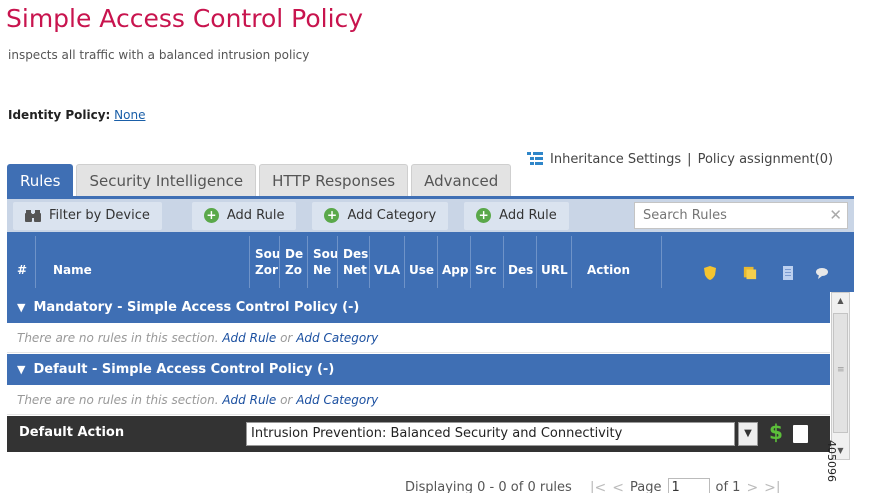 This screenshot has width=870, height=493. Describe the element at coordinates (166, 180) in the screenshot. I see `tab-security-intelligence: Security Intelligence` at that location.